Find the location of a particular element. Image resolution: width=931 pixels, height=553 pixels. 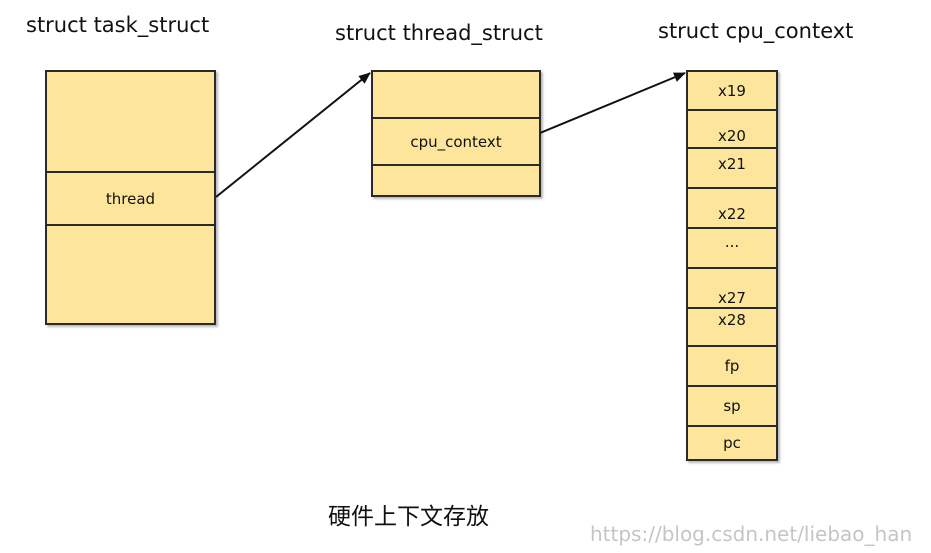

arrow-thread-to-thread-struct is located at coordinates (293, 135).